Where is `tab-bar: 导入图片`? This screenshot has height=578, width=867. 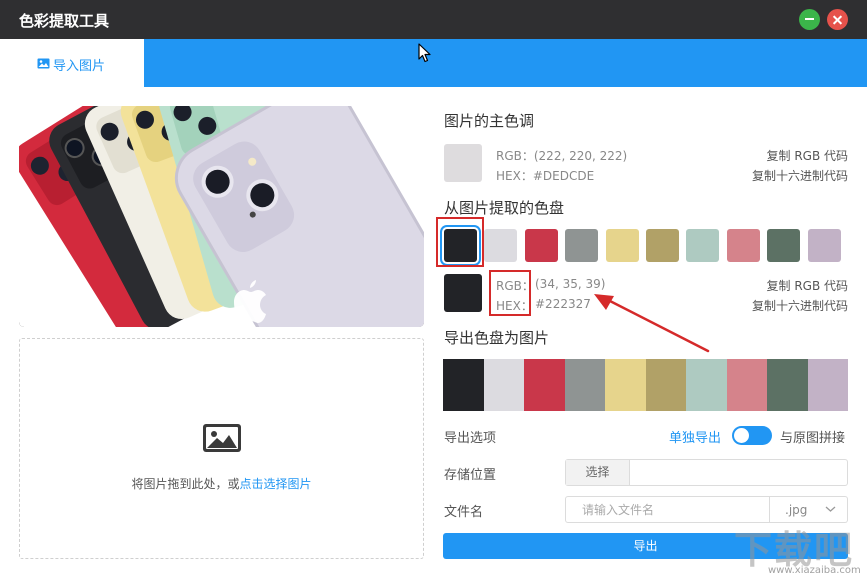 tab-bar: 导入图片 is located at coordinates (433, 63).